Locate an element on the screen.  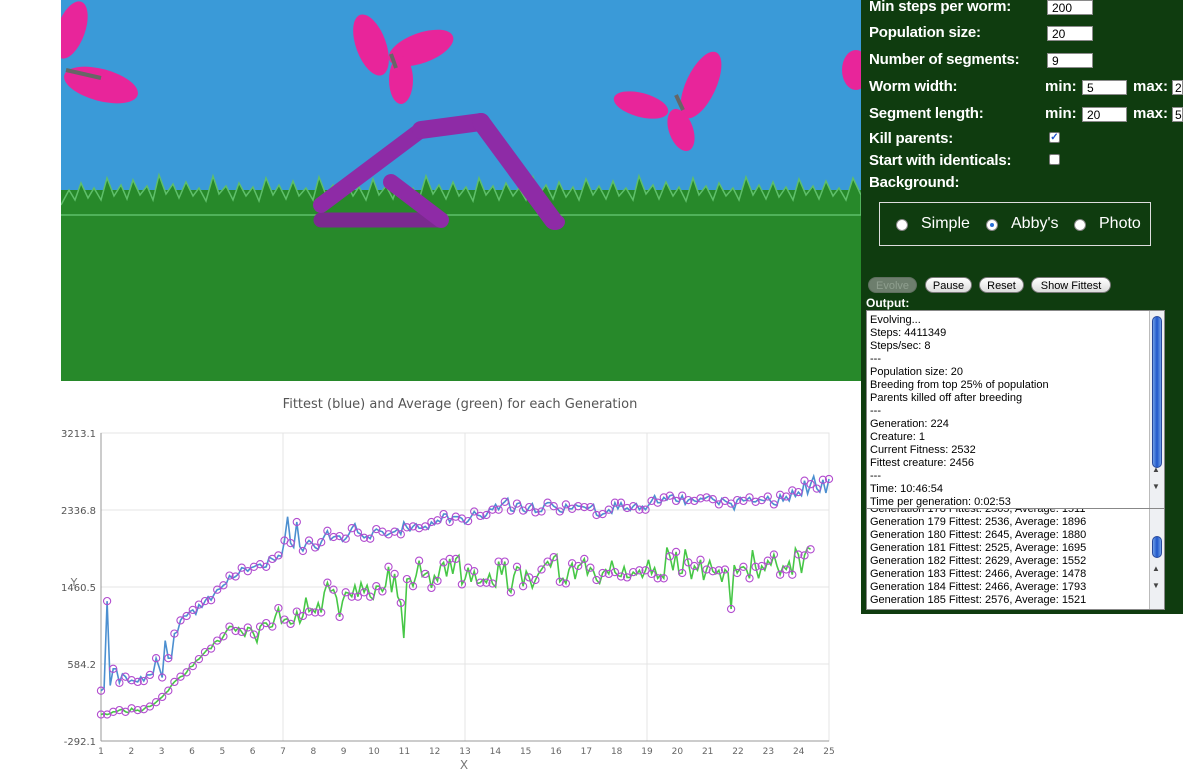
y-tick-label: -292.1 is located at coordinates (80, 742).